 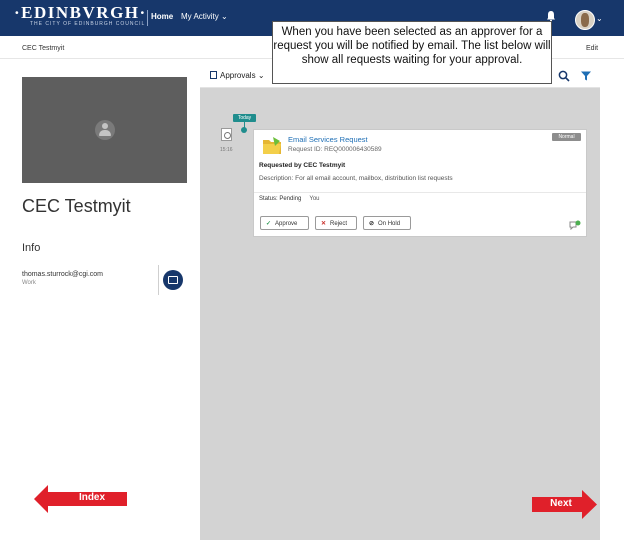 What do you see at coordinates (226, 134) in the screenshot?
I see `request-type-icon` at bounding box center [226, 134].